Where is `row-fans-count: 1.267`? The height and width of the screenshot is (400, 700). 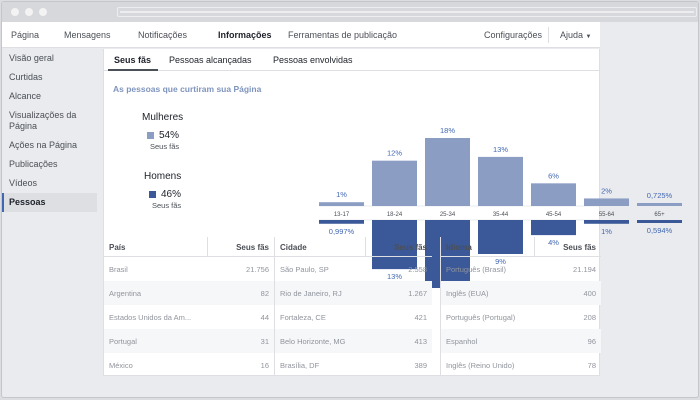 row-fans-count: 1.267 is located at coordinates (417, 293).